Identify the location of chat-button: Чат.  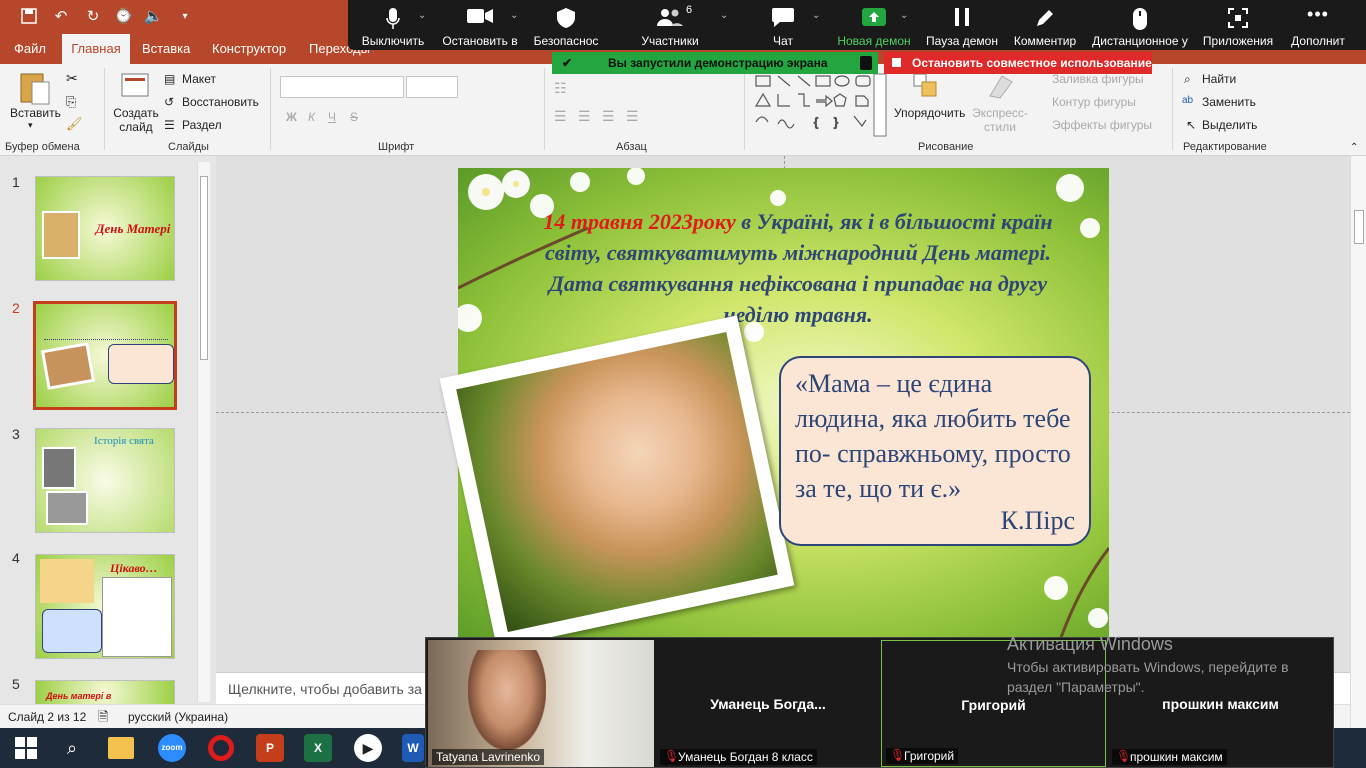
(783, 25).